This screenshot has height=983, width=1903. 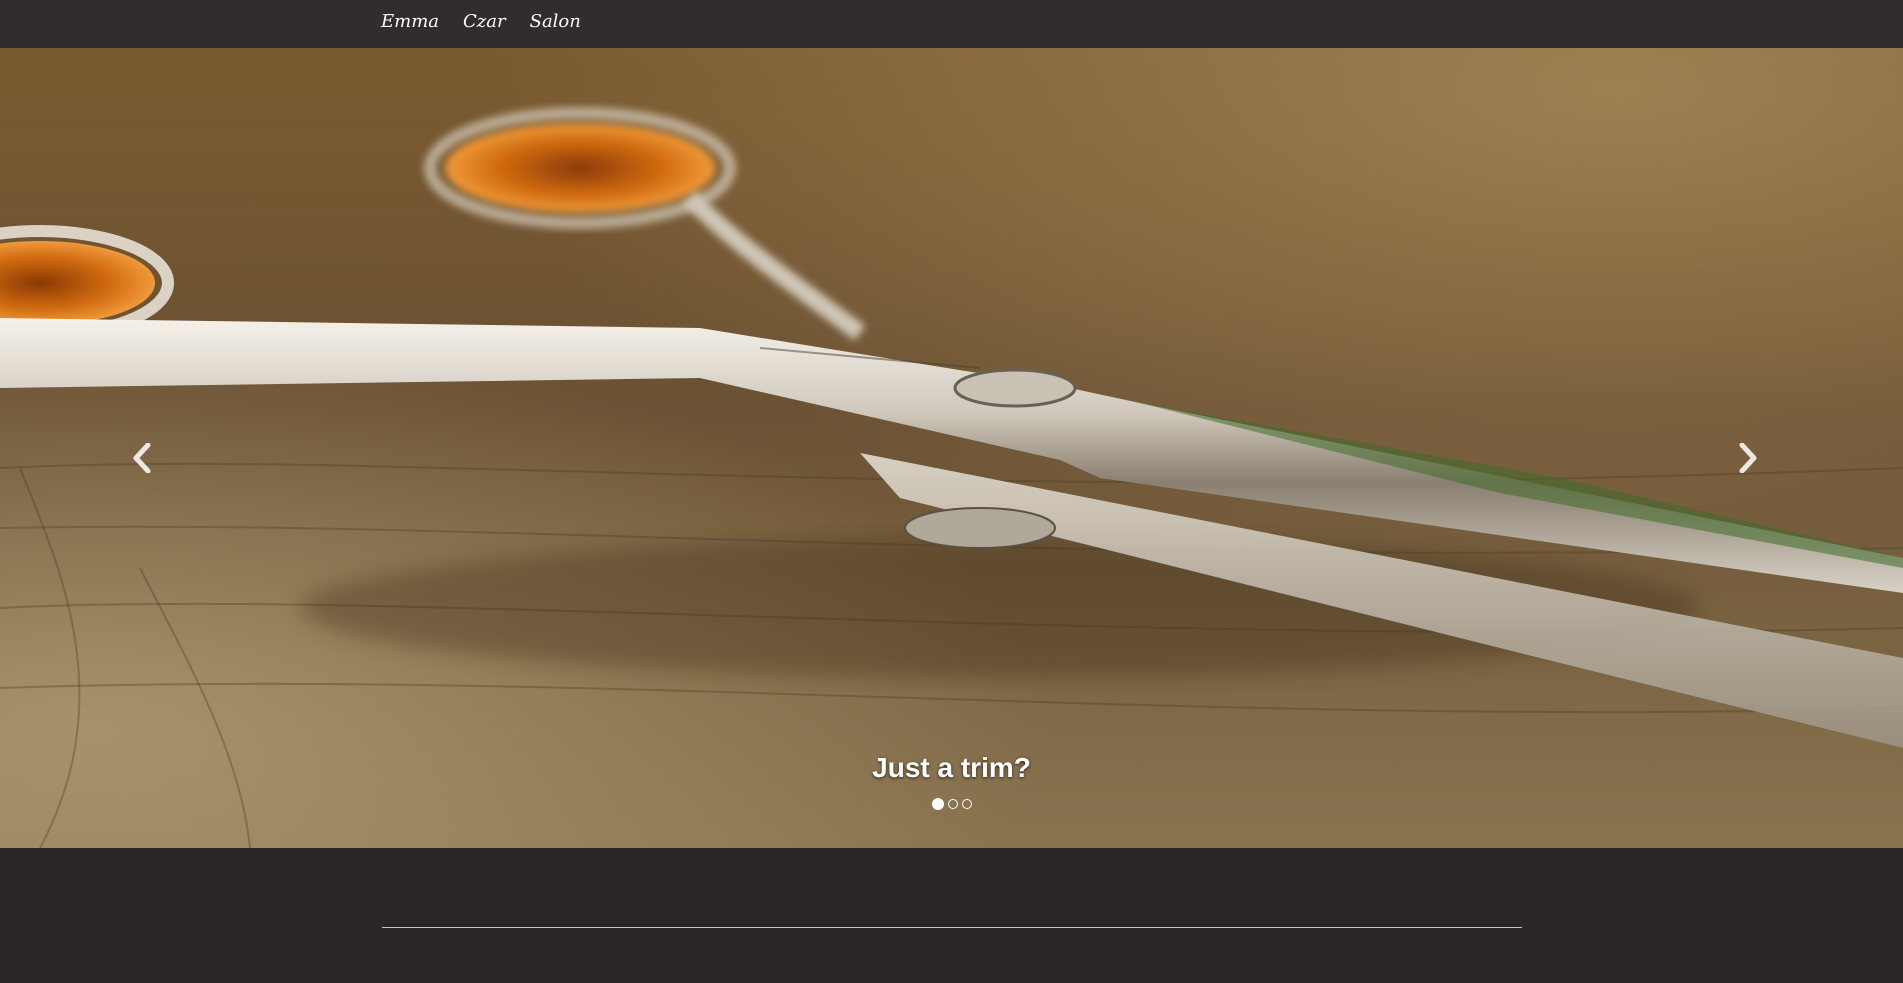 I want to click on carousel-next-button, so click(x=1748, y=458).